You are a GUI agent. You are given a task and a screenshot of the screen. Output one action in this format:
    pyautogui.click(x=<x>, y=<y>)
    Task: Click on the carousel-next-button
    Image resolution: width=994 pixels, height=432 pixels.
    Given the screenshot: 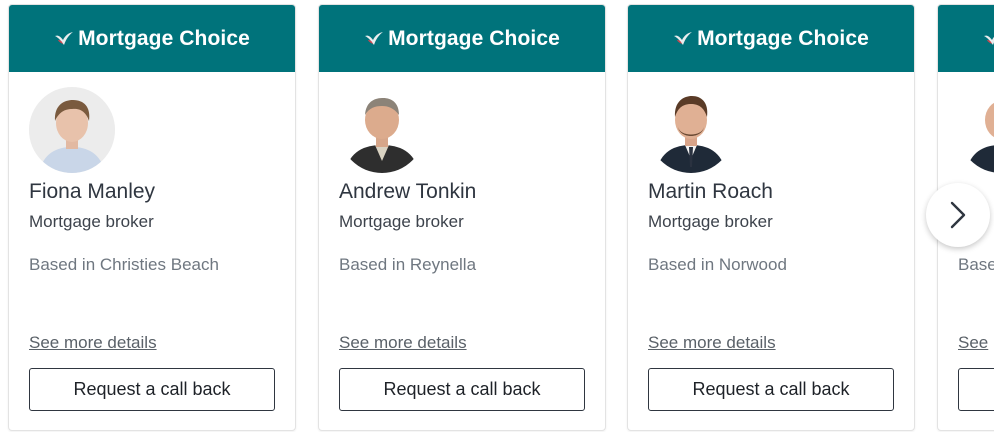 What is the action you would take?
    pyautogui.click(x=958, y=215)
    